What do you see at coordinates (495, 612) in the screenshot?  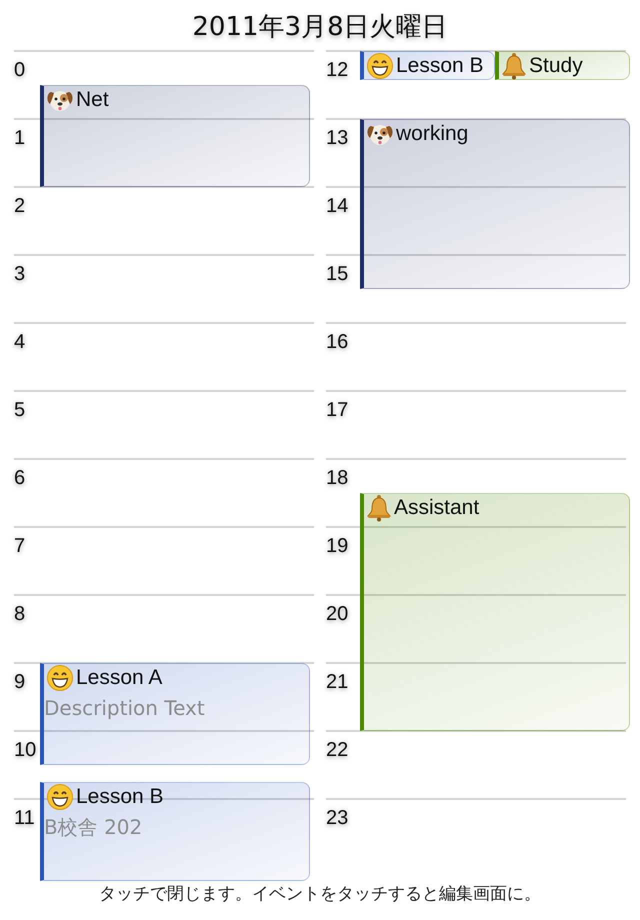 I see `event-card: Assistant` at bounding box center [495, 612].